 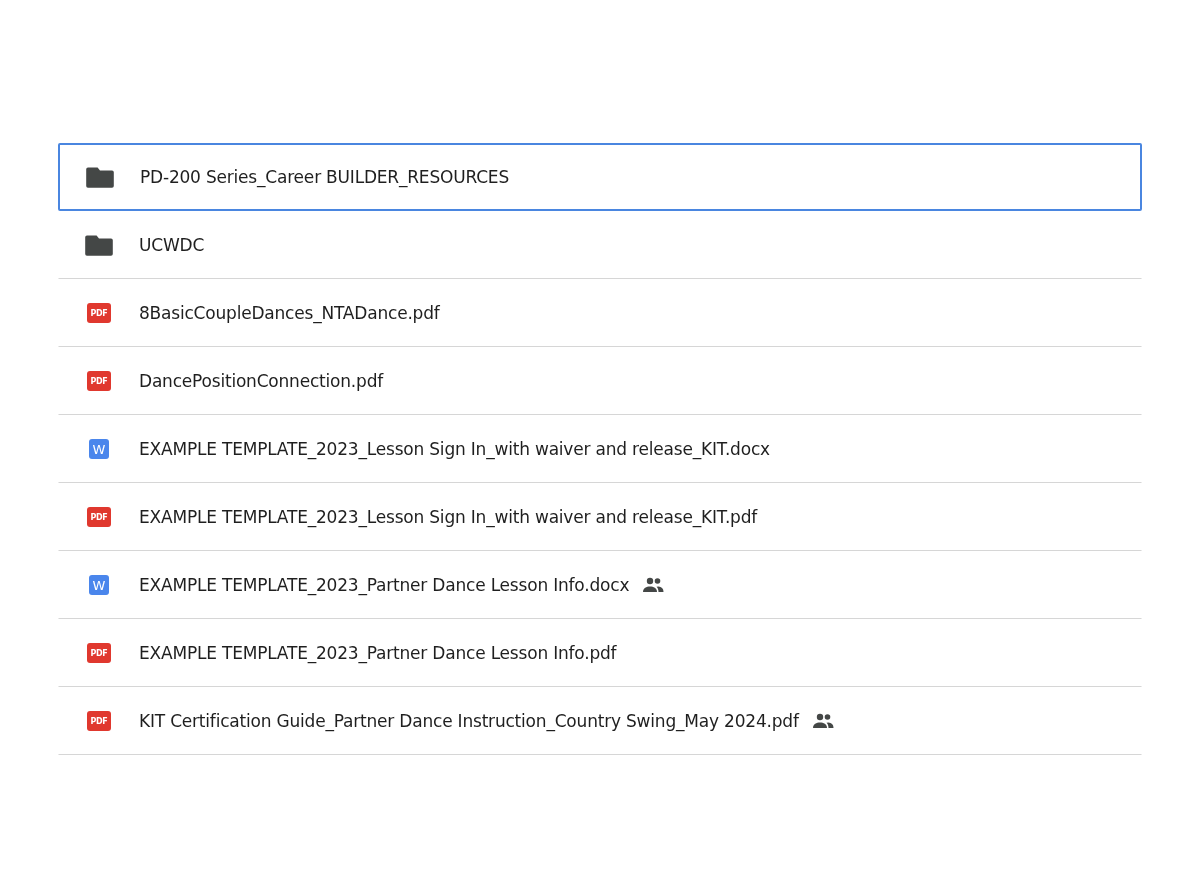 I want to click on file-row: W EXAMPLE TEMPLATE_2023_Lesson Sign In_with waiver and release_KIT.docx, so click(x=600, y=449).